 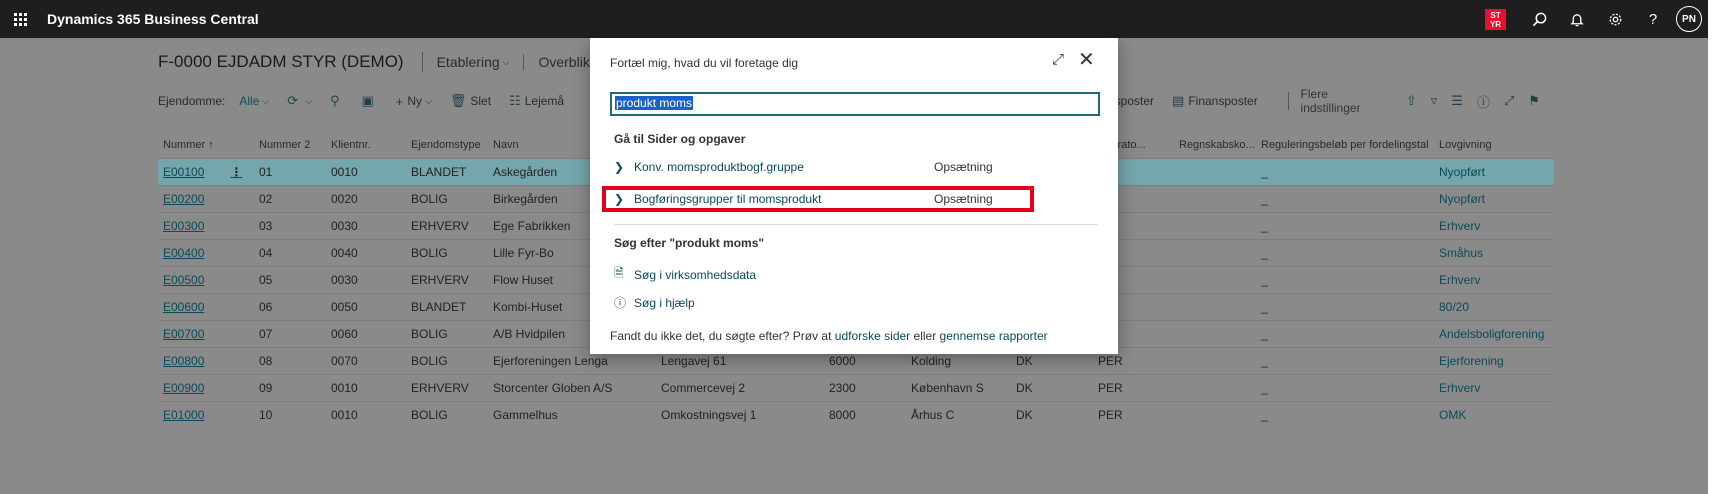 I want to click on table-cell-city: Århus C, so click(x=933, y=415).